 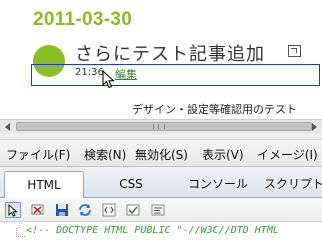 What do you see at coordinates (294, 51) in the screenshot?
I see `external-link-icon` at bounding box center [294, 51].